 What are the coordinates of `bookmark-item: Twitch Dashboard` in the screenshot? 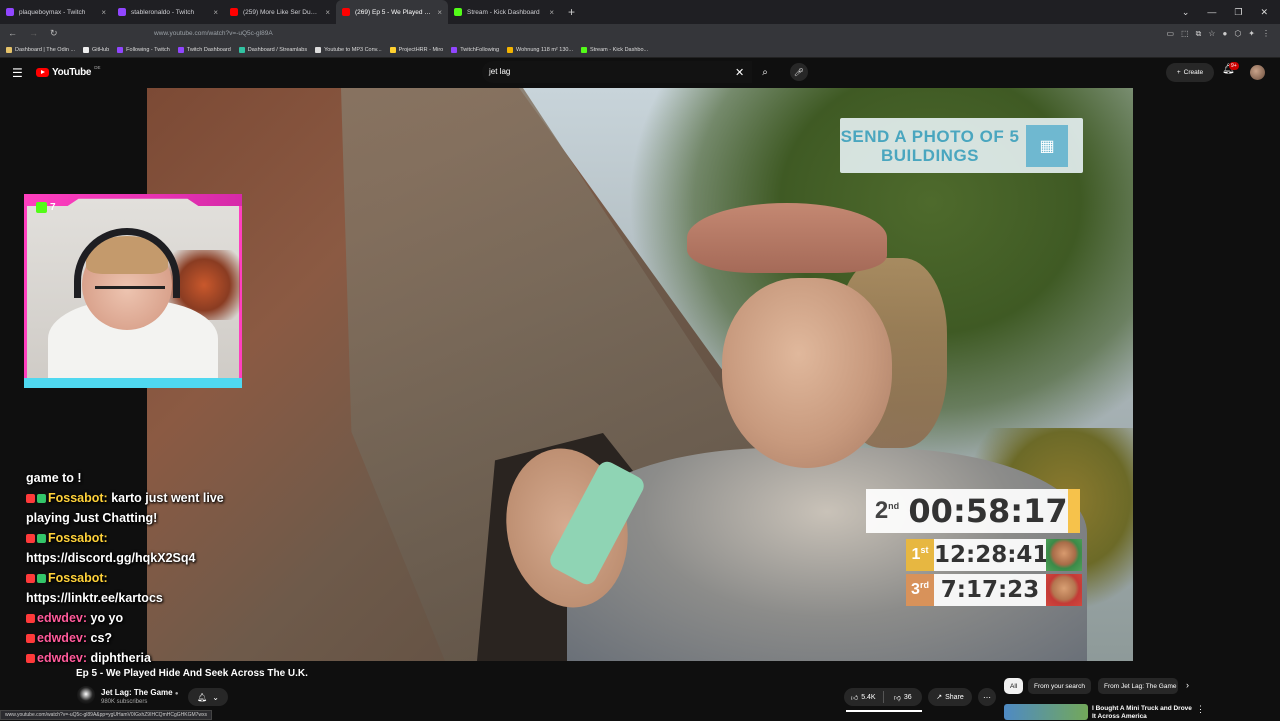 It's located at (204, 50).